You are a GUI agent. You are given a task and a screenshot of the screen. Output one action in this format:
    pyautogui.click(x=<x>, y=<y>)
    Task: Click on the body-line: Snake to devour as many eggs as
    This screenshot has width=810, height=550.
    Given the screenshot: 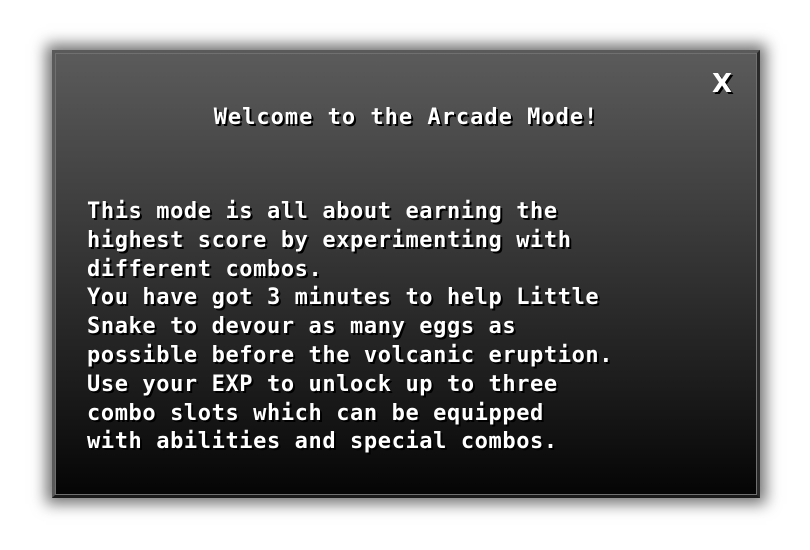 What is the action you would take?
    pyautogui.click(x=302, y=327)
    